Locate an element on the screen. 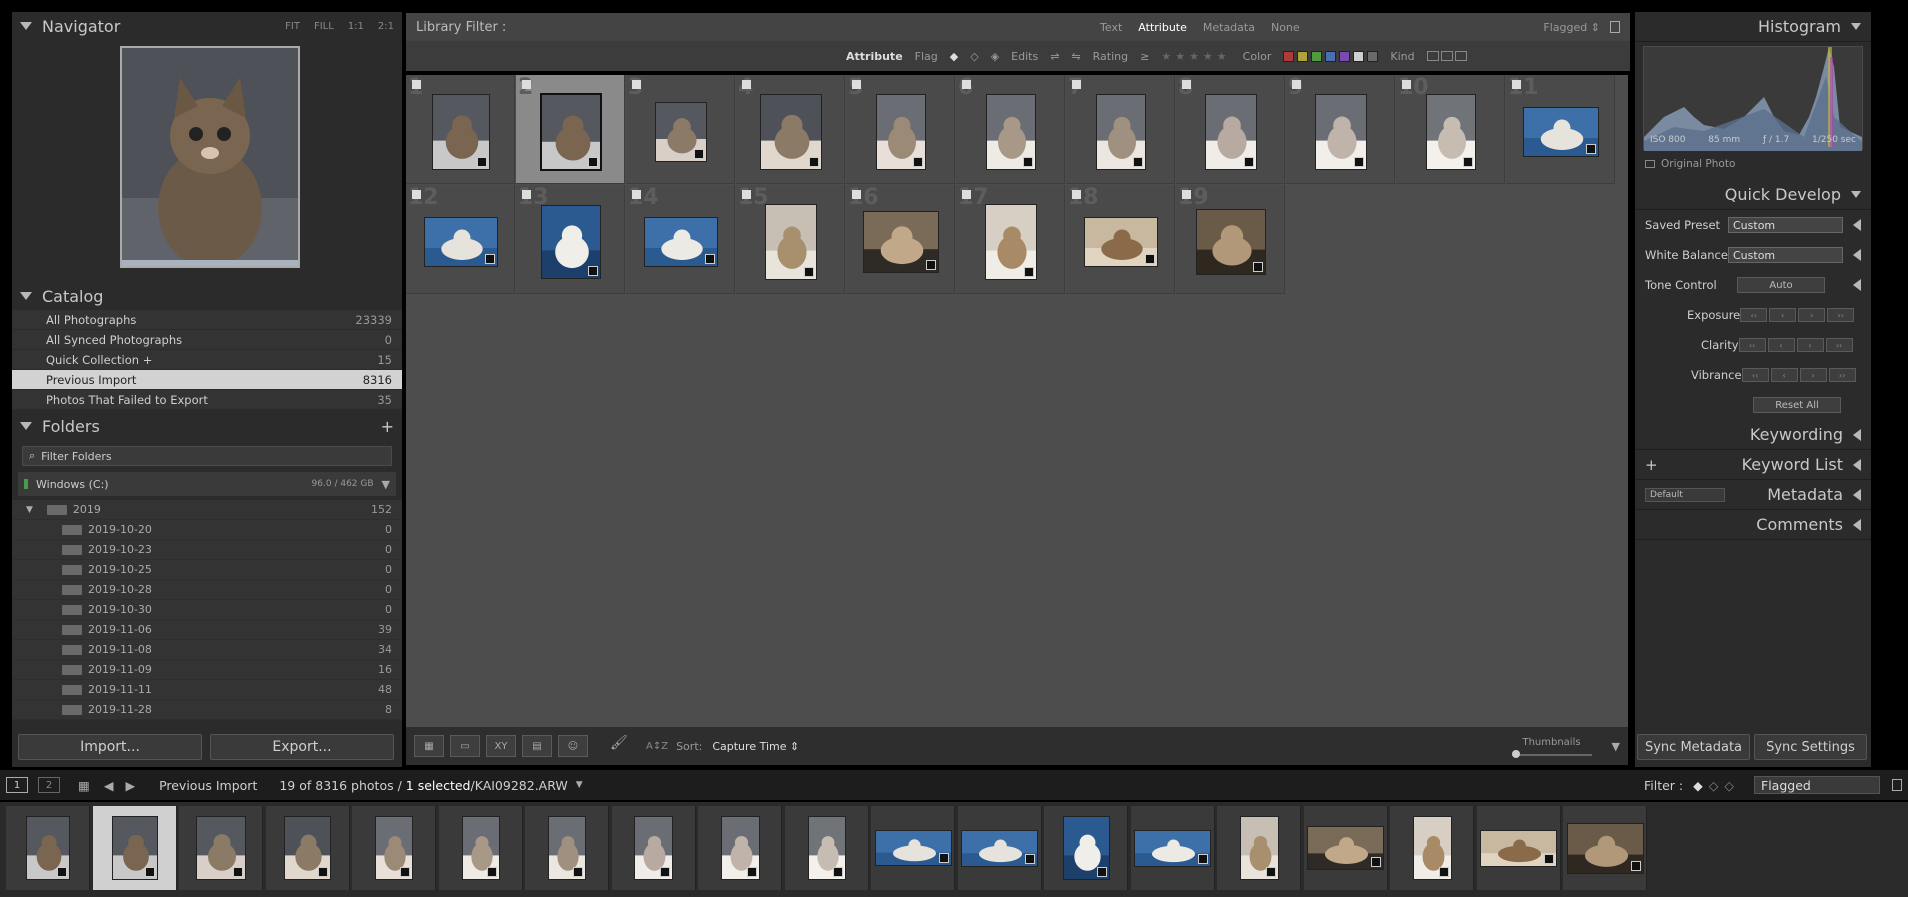 Image resolution: width=1908 pixels, height=897 pixels. grid-cell: 12 is located at coordinates (460, 239).